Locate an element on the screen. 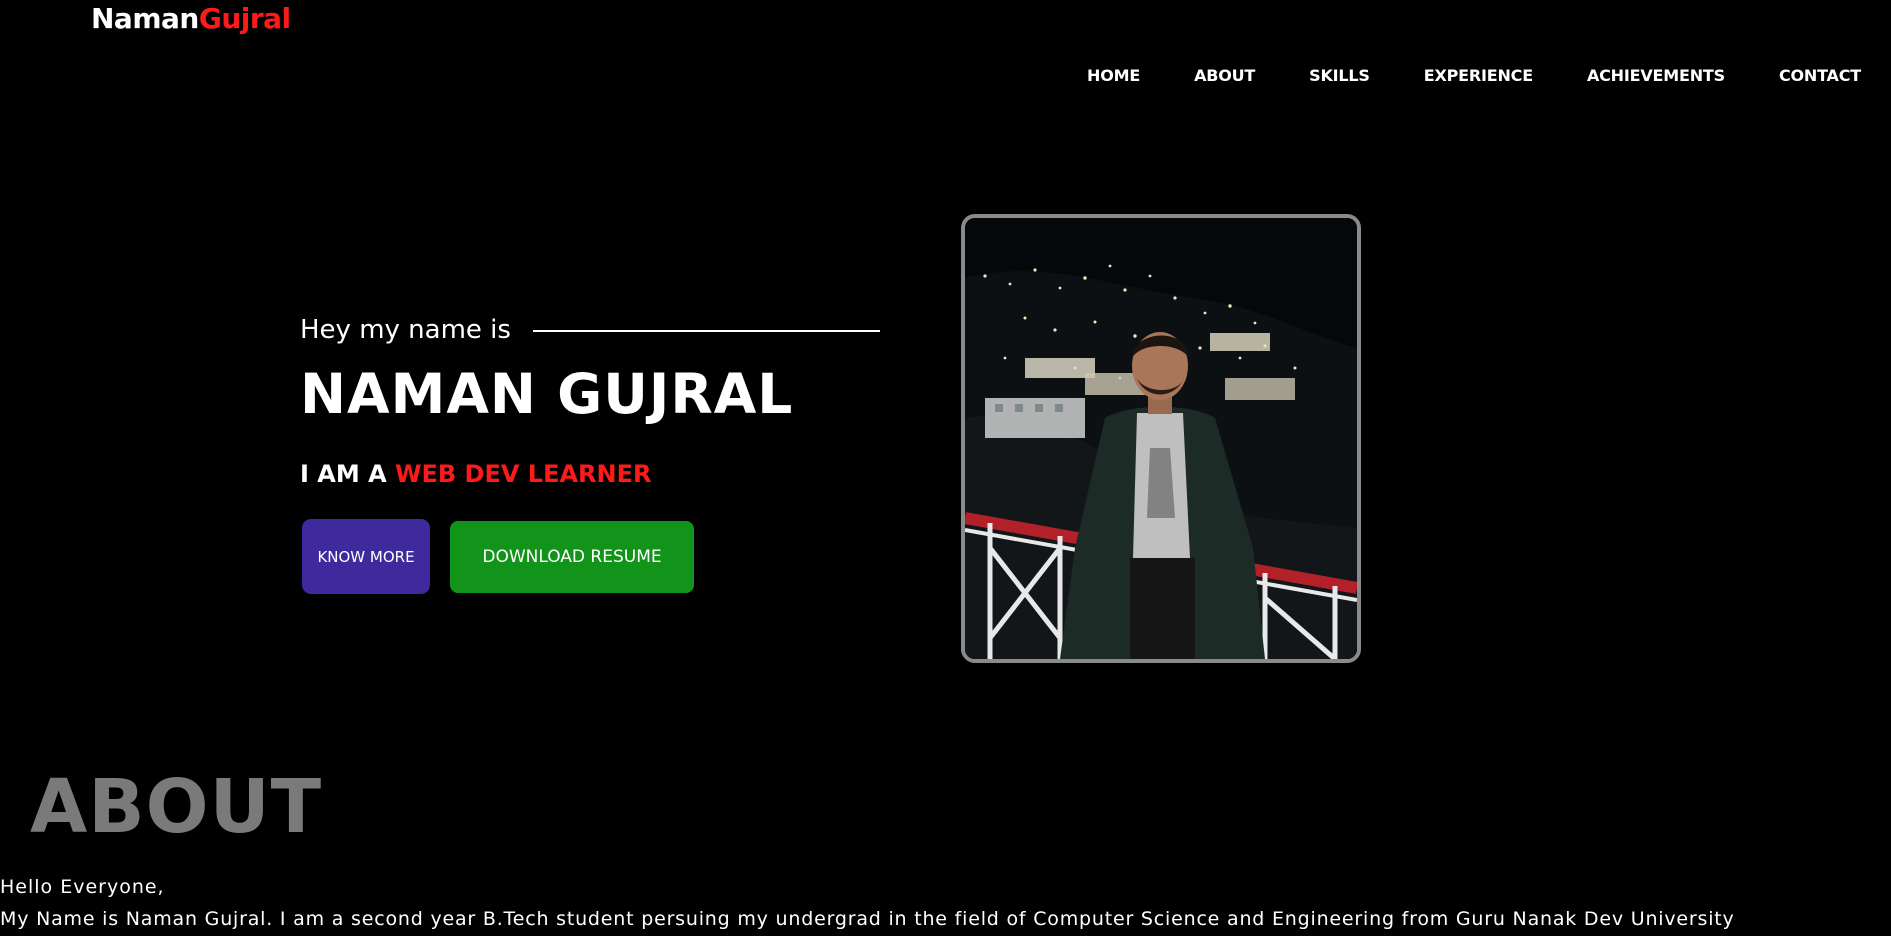 The width and height of the screenshot is (1891, 936). download-resume-button: DOWNLOAD RESUME is located at coordinates (572, 557).